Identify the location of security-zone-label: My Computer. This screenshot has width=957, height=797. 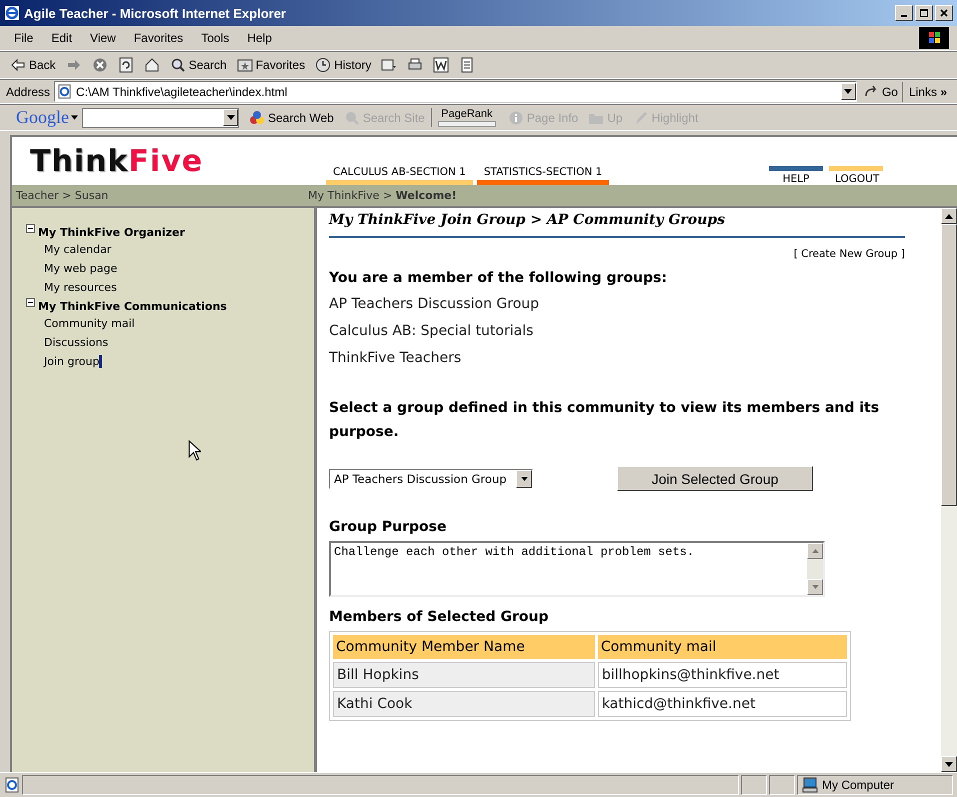
(858, 785).